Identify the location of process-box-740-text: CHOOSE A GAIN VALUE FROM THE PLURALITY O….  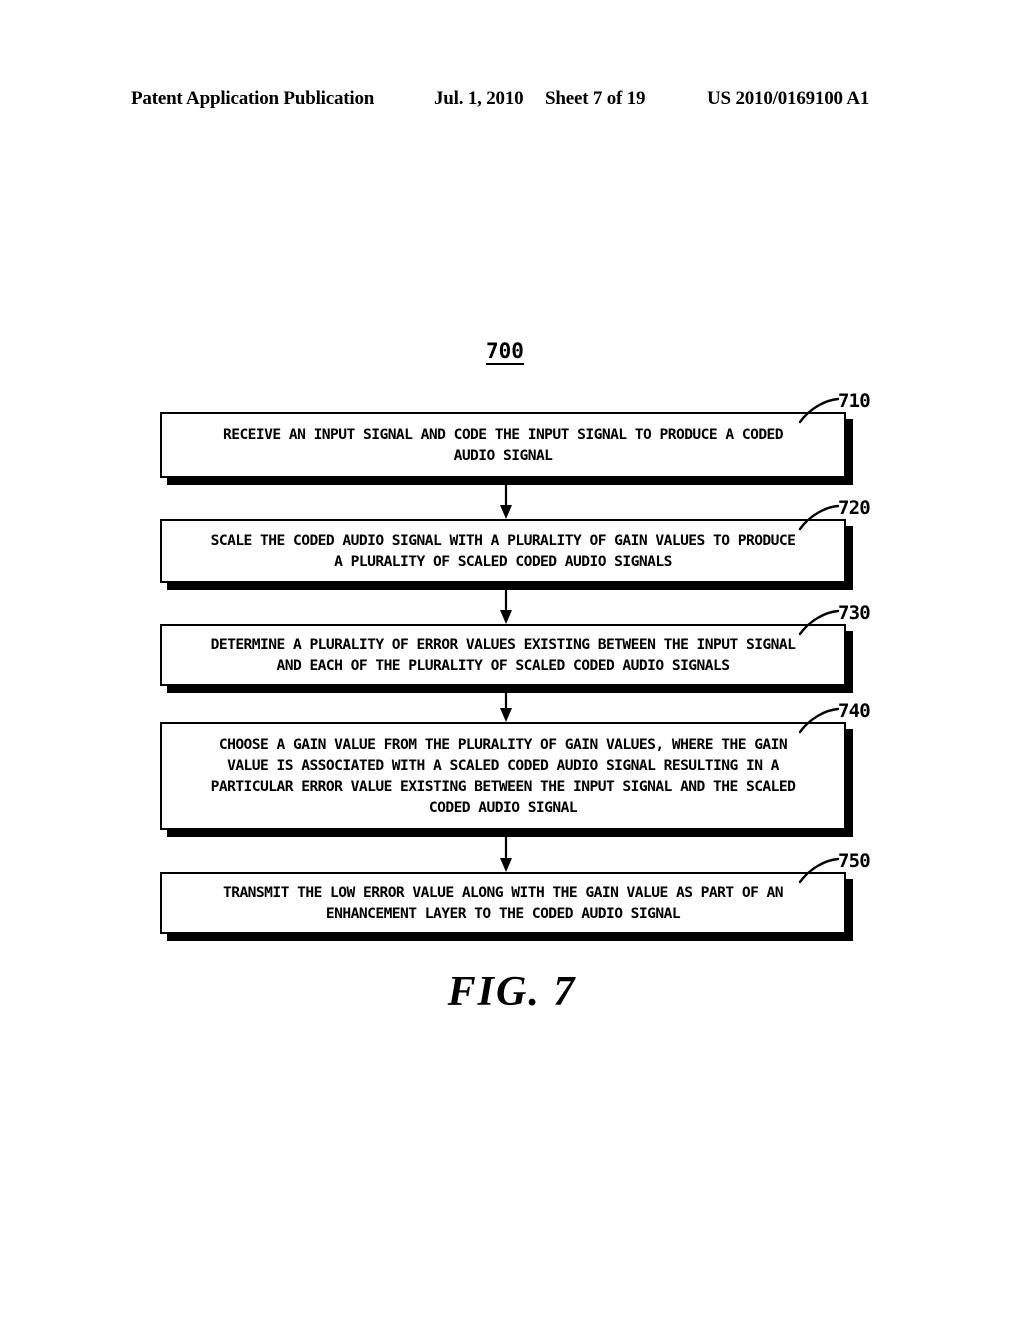
(503, 776).